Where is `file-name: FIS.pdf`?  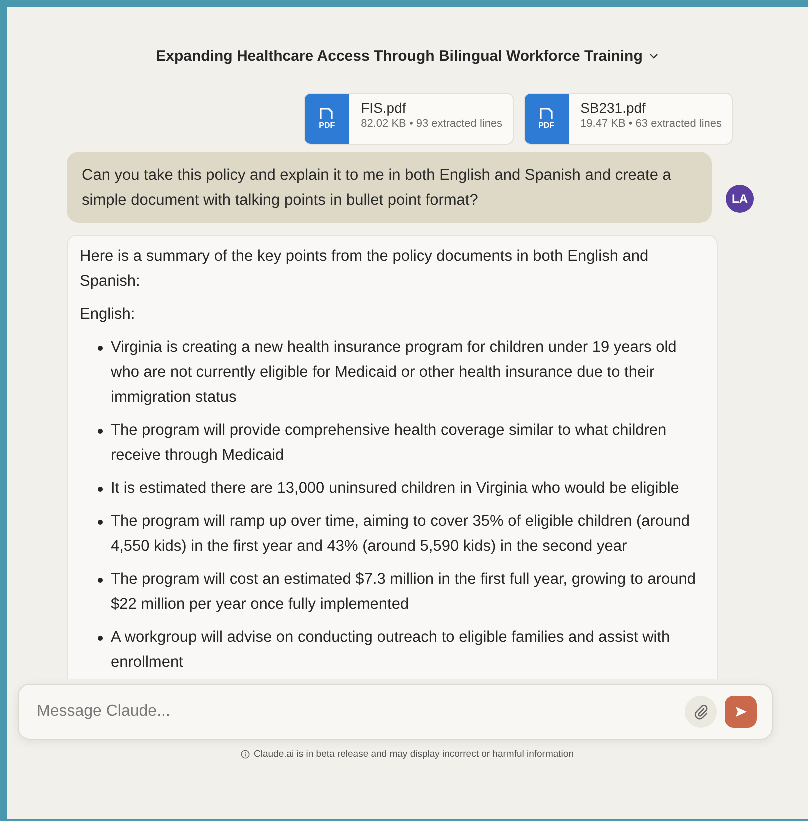 file-name: FIS.pdf is located at coordinates (384, 108).